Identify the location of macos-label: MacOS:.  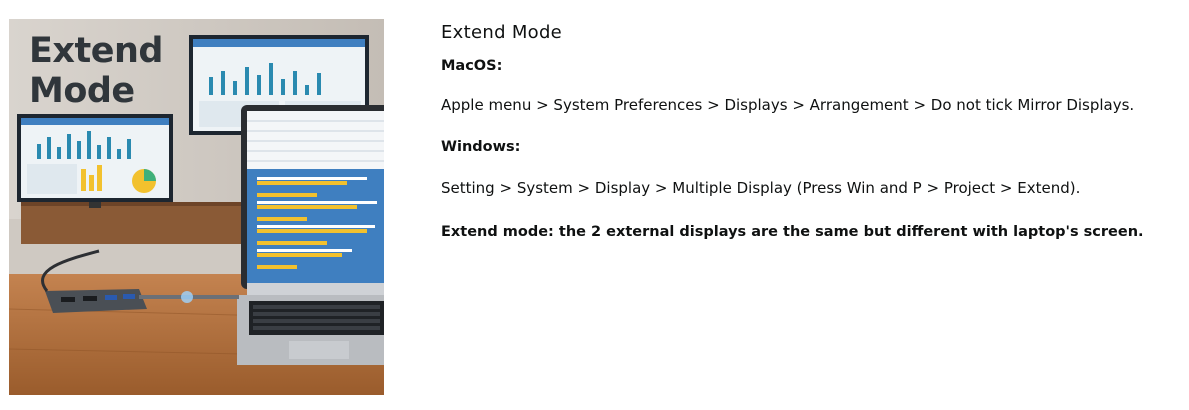
(472, 66).